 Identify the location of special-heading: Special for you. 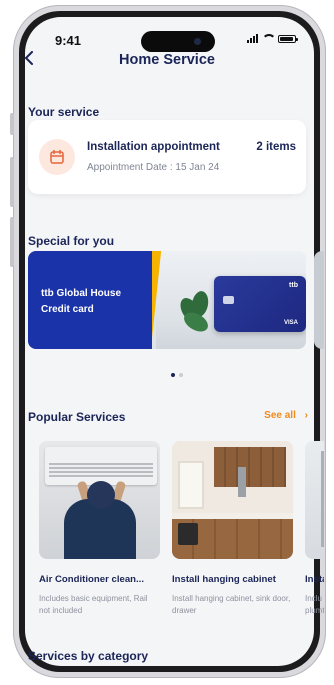
(71, 241).